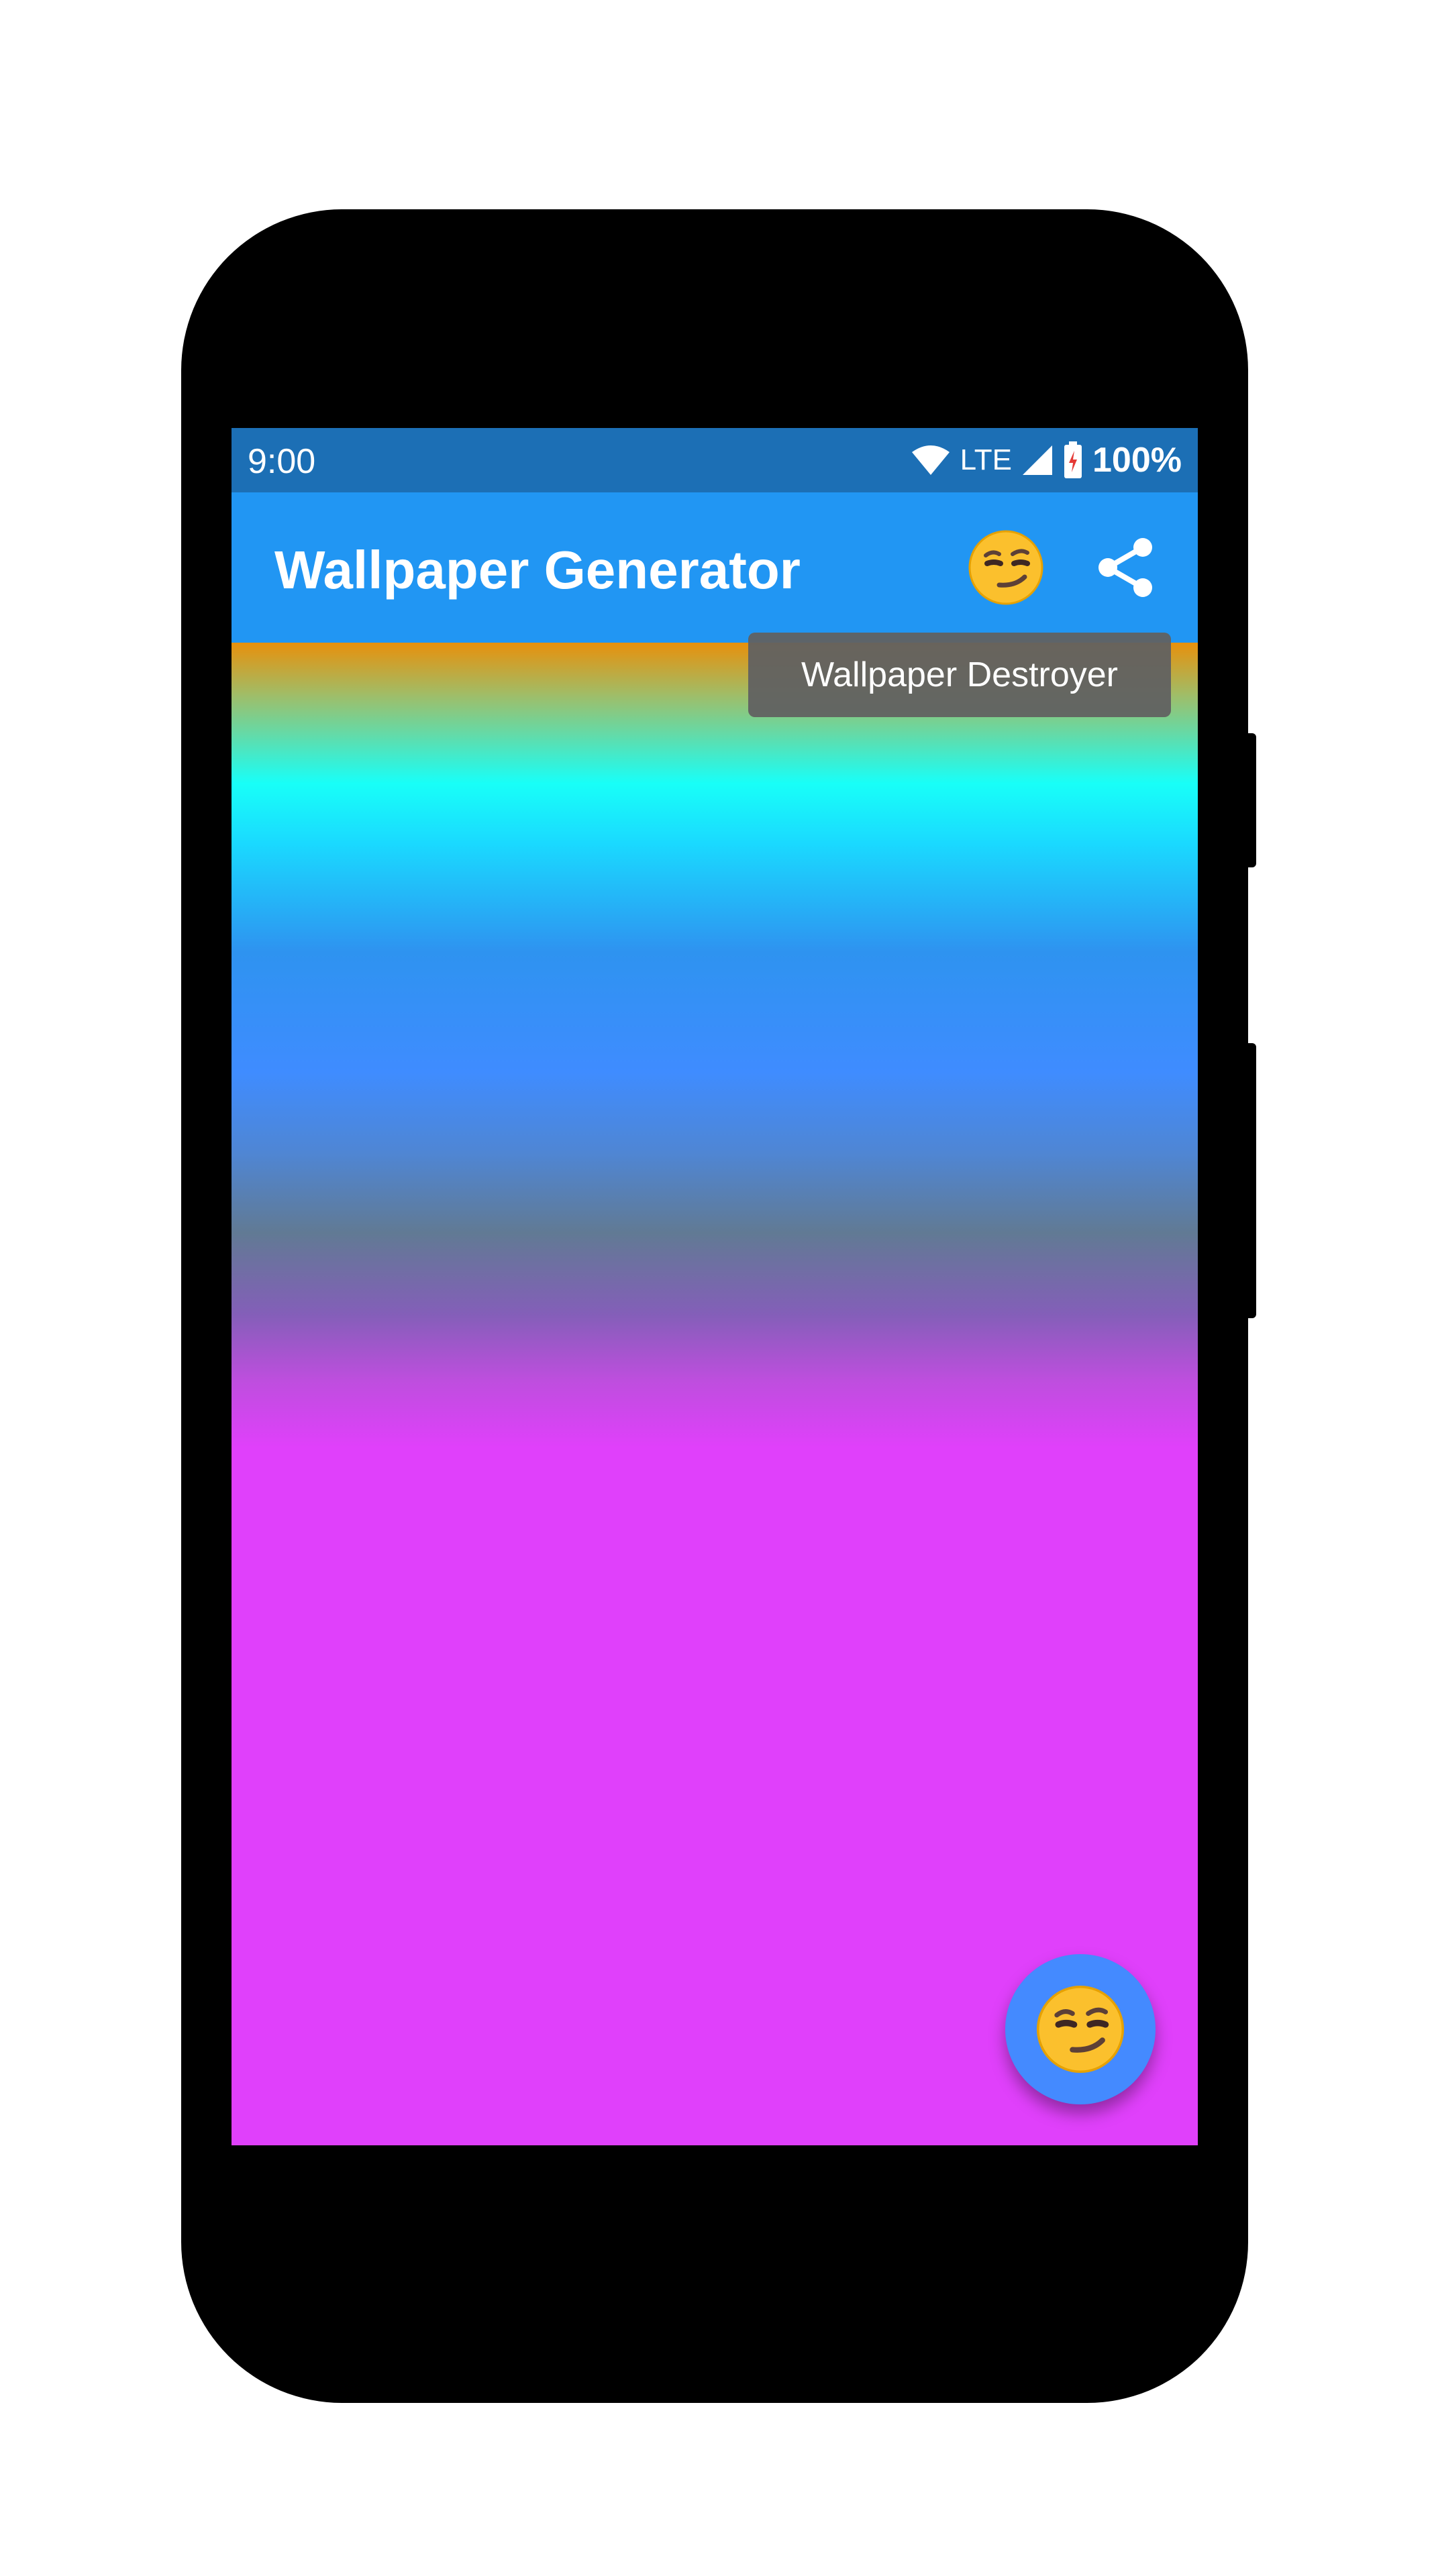 The height and width of the screenshot is (2576, 1432). I want to click on generate-fab-button, so click(1080, 2029).